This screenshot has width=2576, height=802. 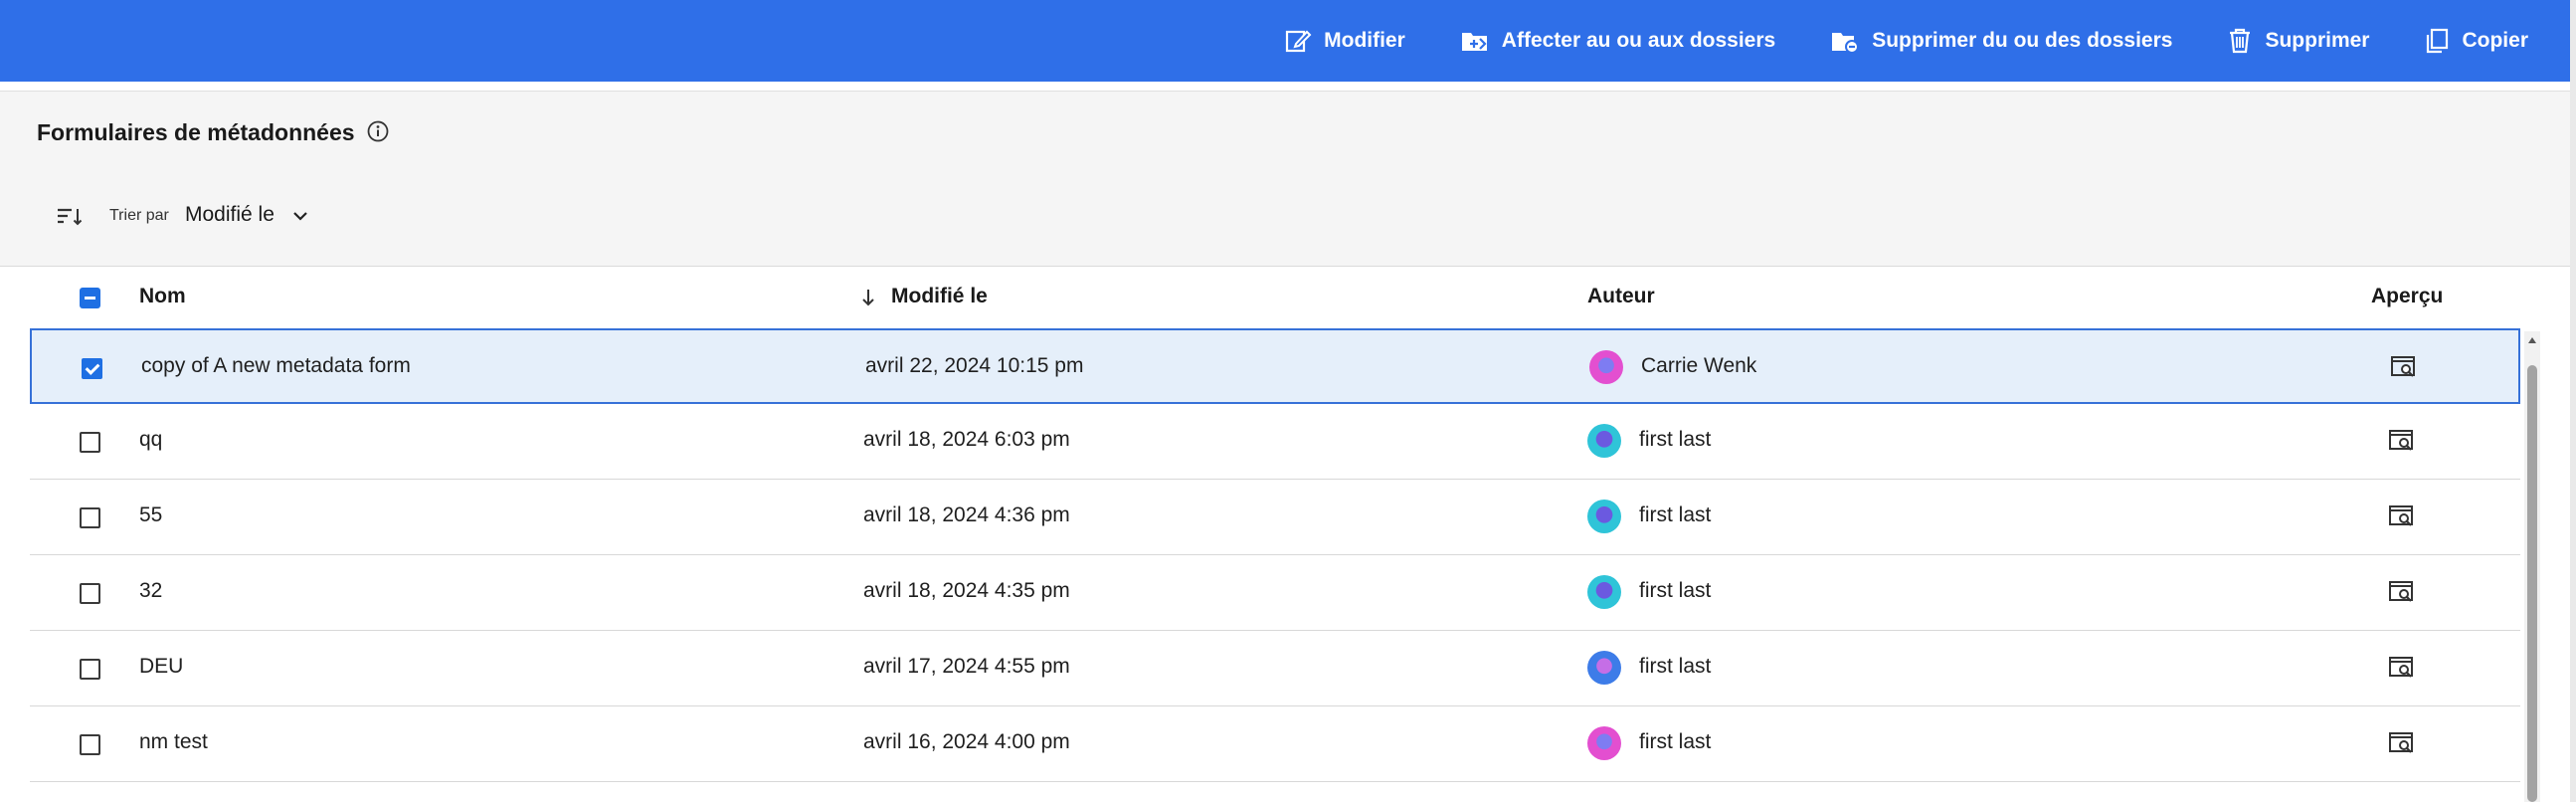 What do you see at coordinates (1638, 40) in the screenshot?
I see `assign-folders-label: Affecter au ou aux dossiers` at bounding box center [1638, 40].